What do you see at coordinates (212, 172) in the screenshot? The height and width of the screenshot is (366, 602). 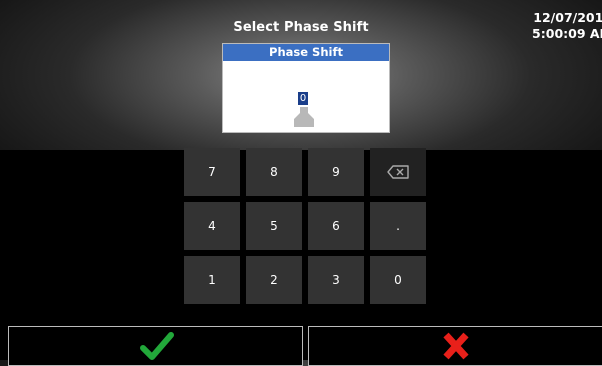 I see `key-7: 7` at bounding box center [212, 172].